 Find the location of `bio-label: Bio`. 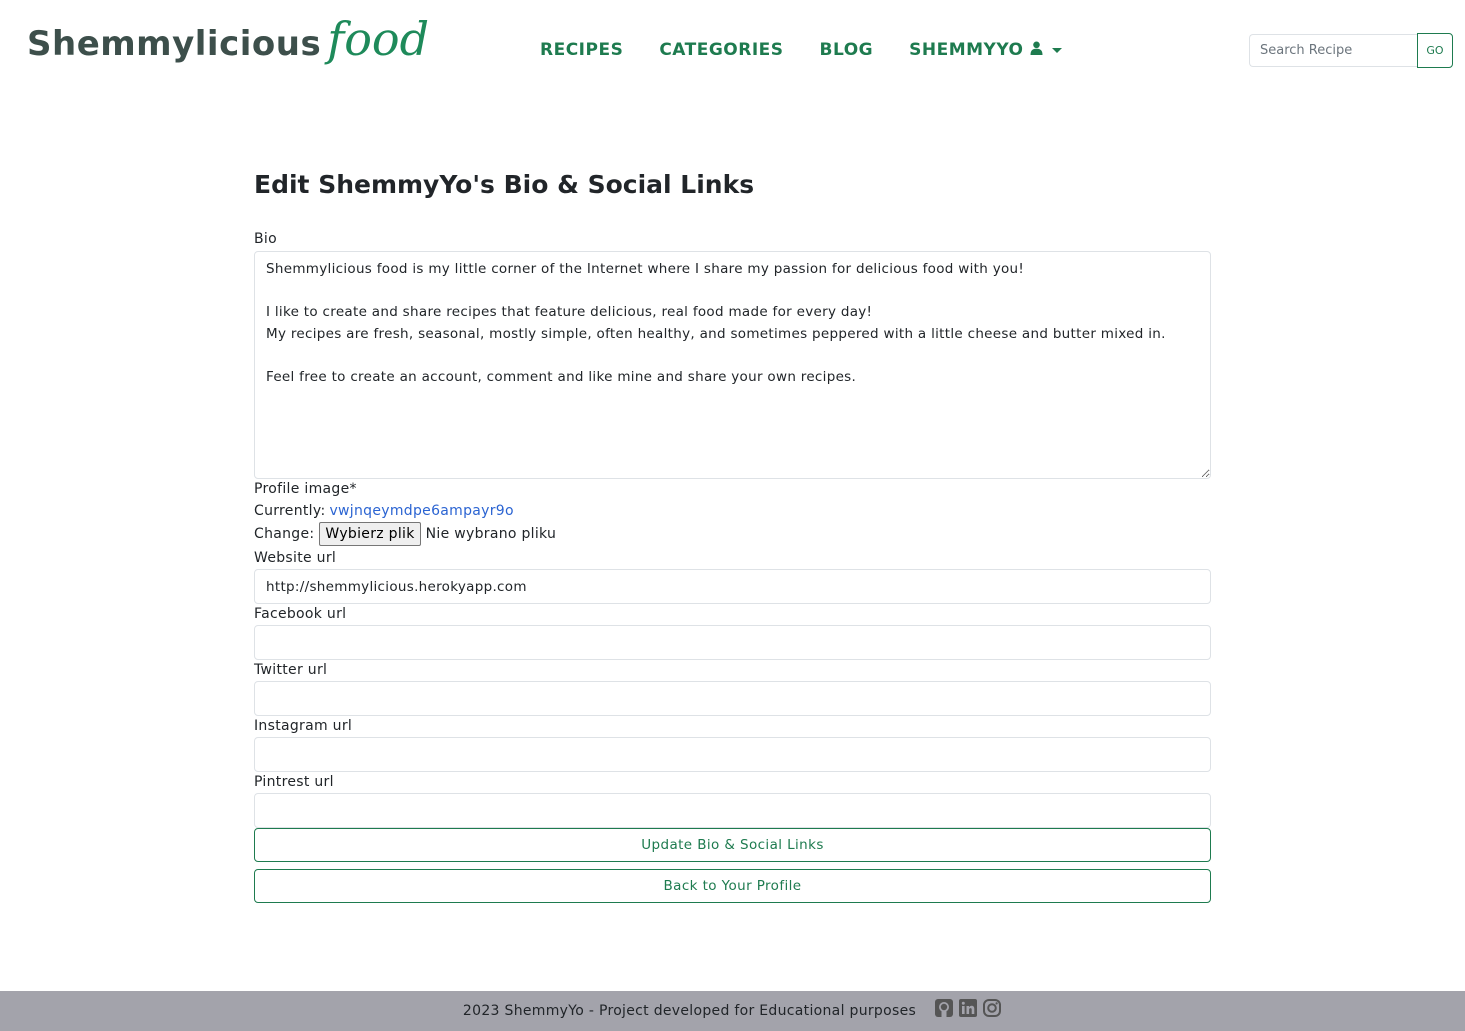

bio-label: Bio is located at coordinates (265, 239).